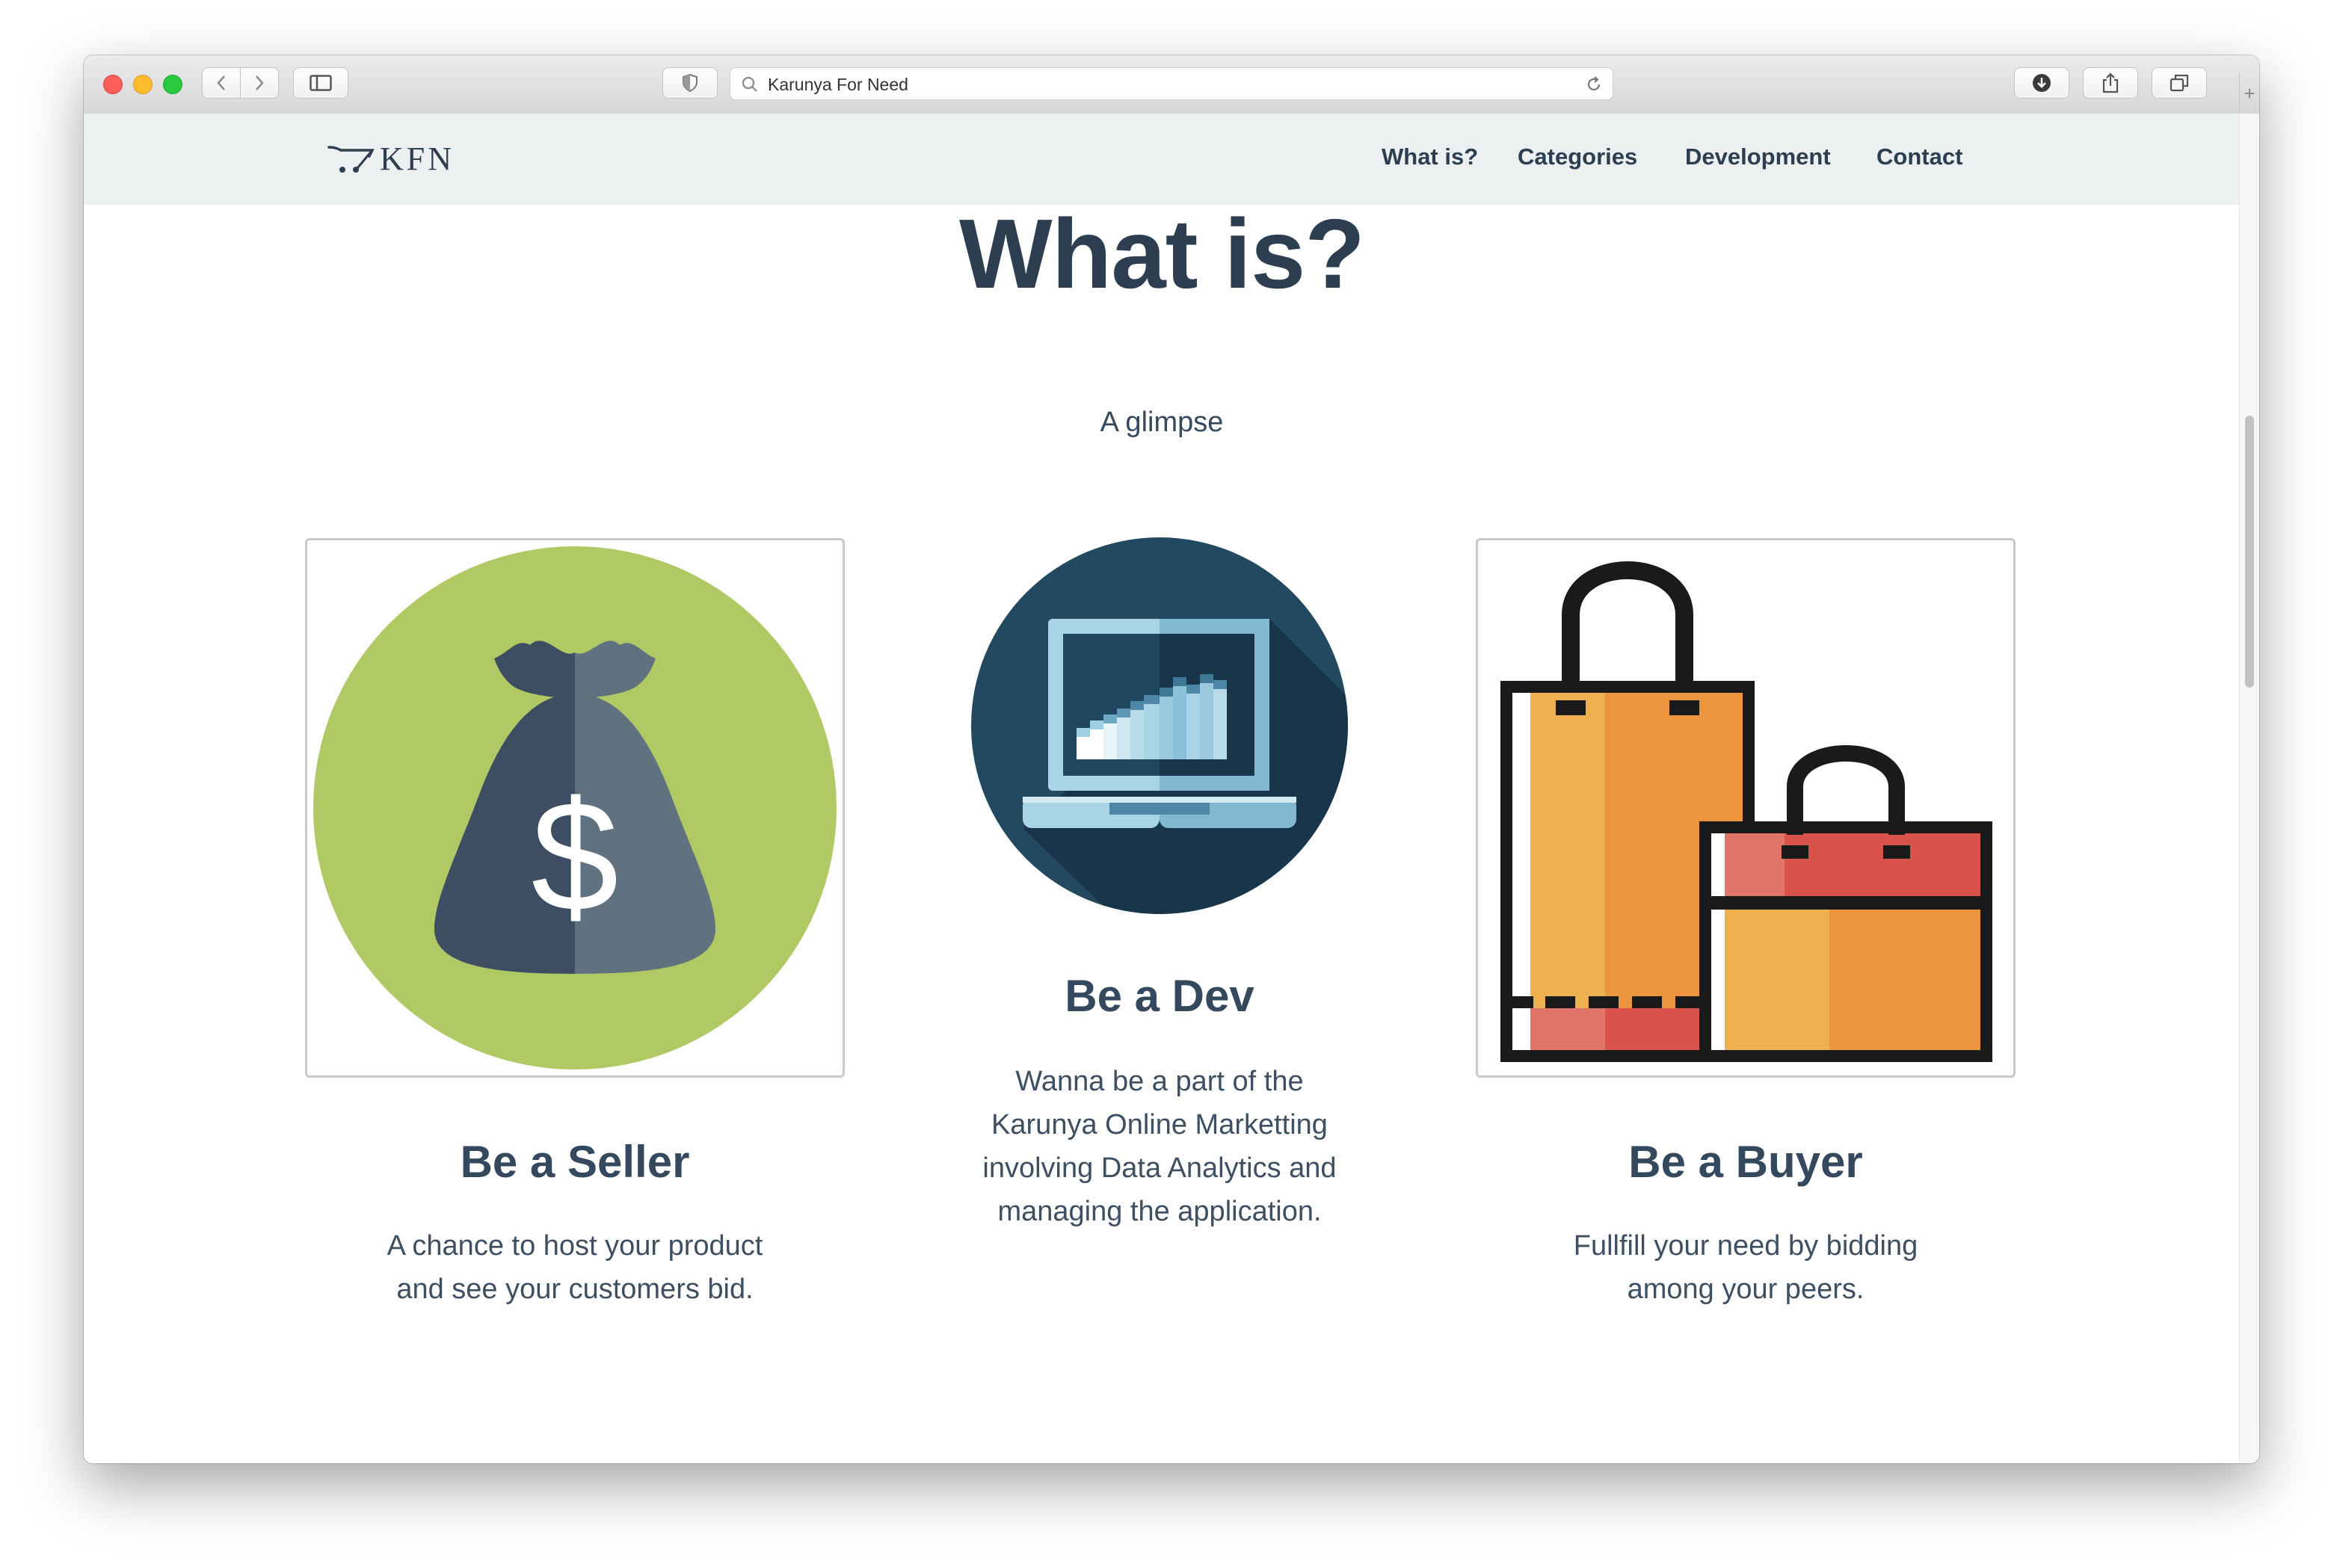  I want to click on seller-image: $, so click(575, 808).